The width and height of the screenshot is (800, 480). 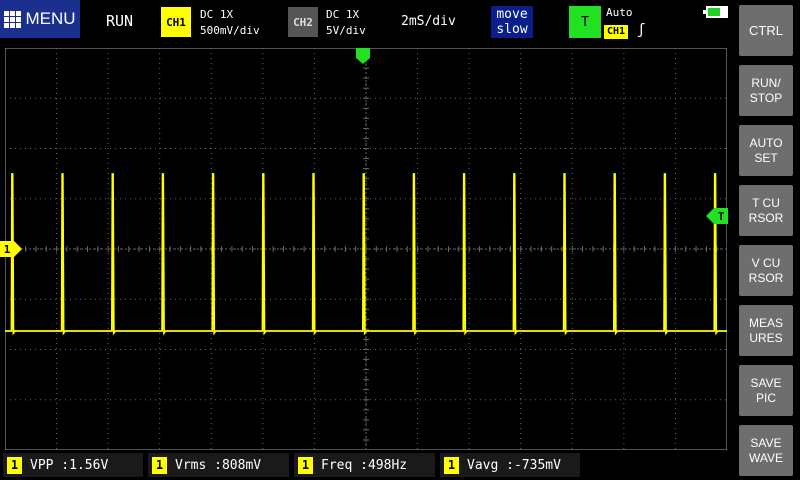 I want to click on measurement-label: Freq :, so click(x=344, y=465).